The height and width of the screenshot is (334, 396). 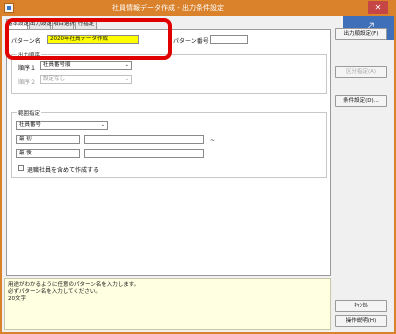 I want to click on range-end-label-box: 最 後, so click(x=48, y=153).